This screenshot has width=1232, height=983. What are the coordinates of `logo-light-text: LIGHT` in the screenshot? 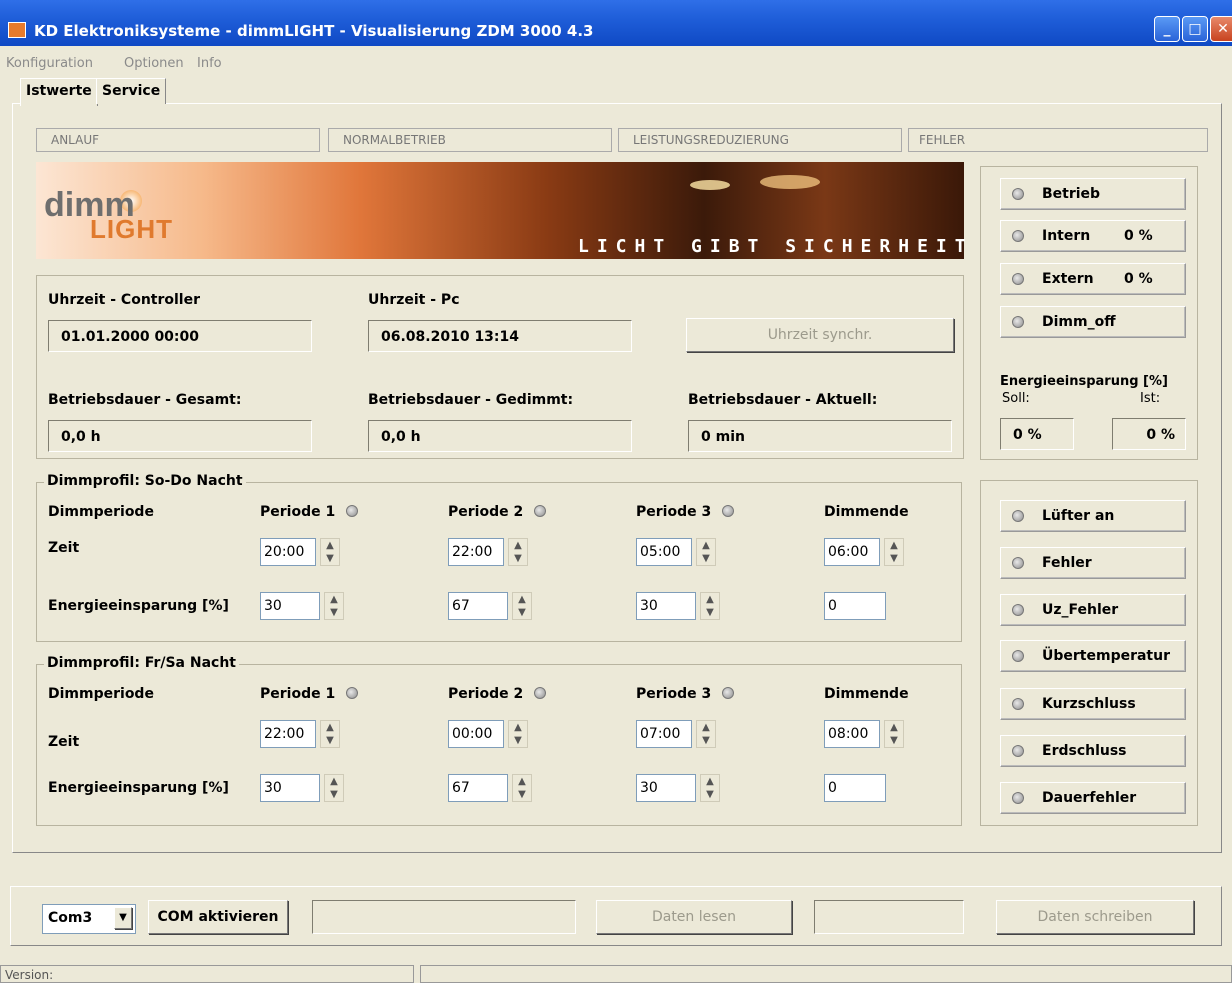 It's located at (131, 229).